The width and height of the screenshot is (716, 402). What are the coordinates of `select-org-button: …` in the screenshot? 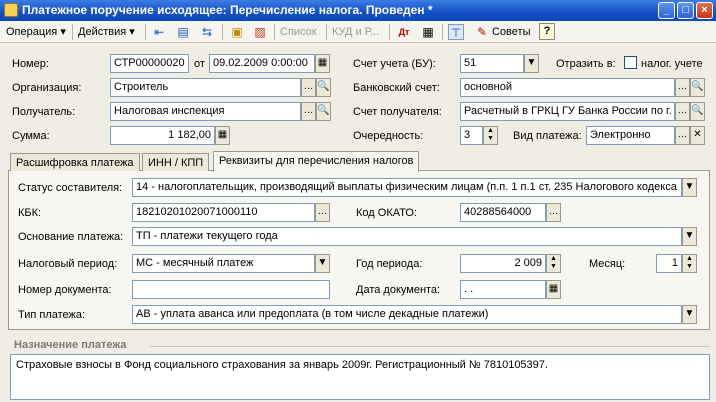 It's located at (308, 87).